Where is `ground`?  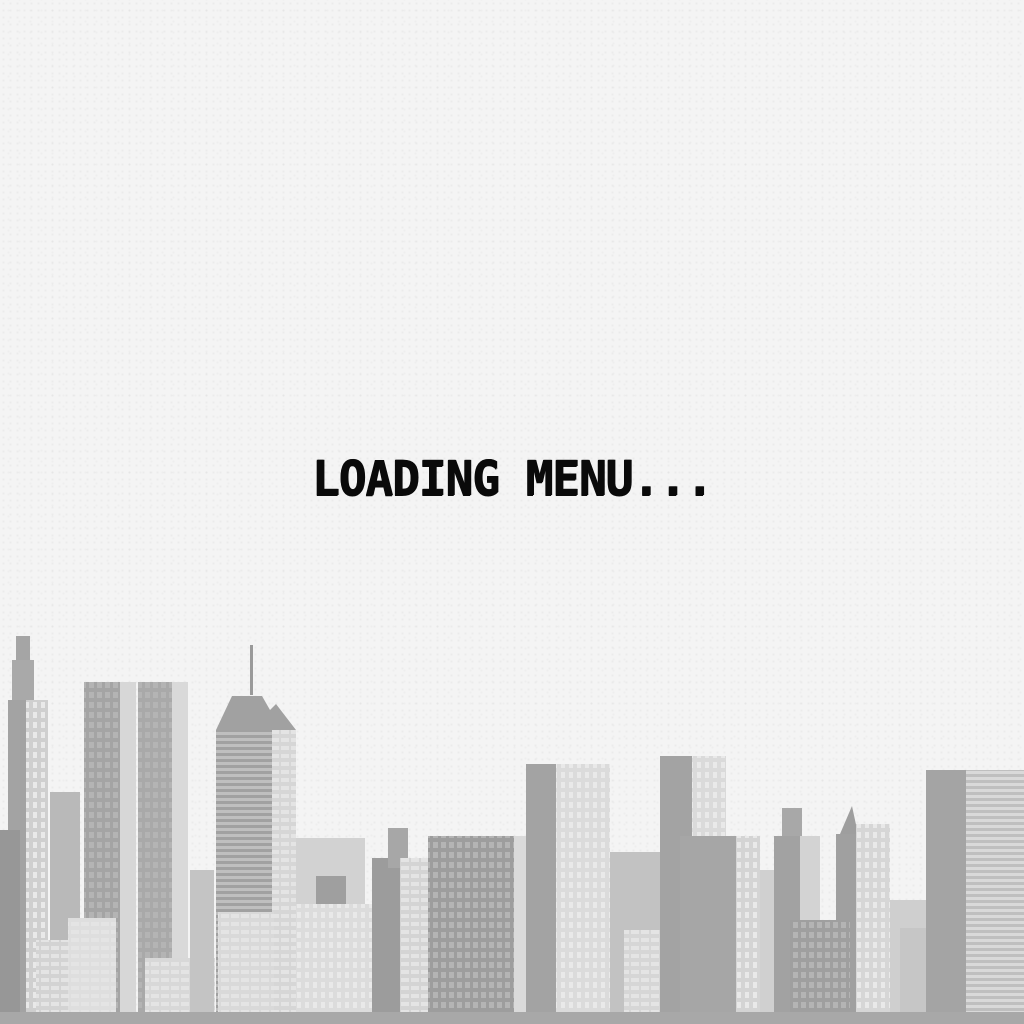 ground is located at coordinates (512, 1018).